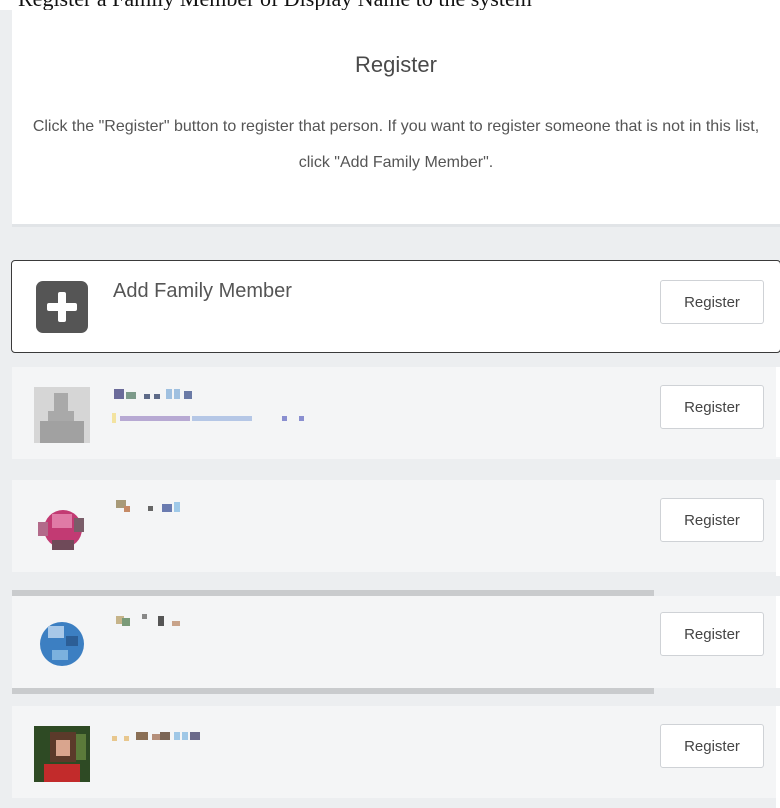 The height and width of the screenshot is (808, 780). What do you see at coordinates (396, 642) in the screenshot?
I see `person-row-3: Register` at bounding box center [396, 642].